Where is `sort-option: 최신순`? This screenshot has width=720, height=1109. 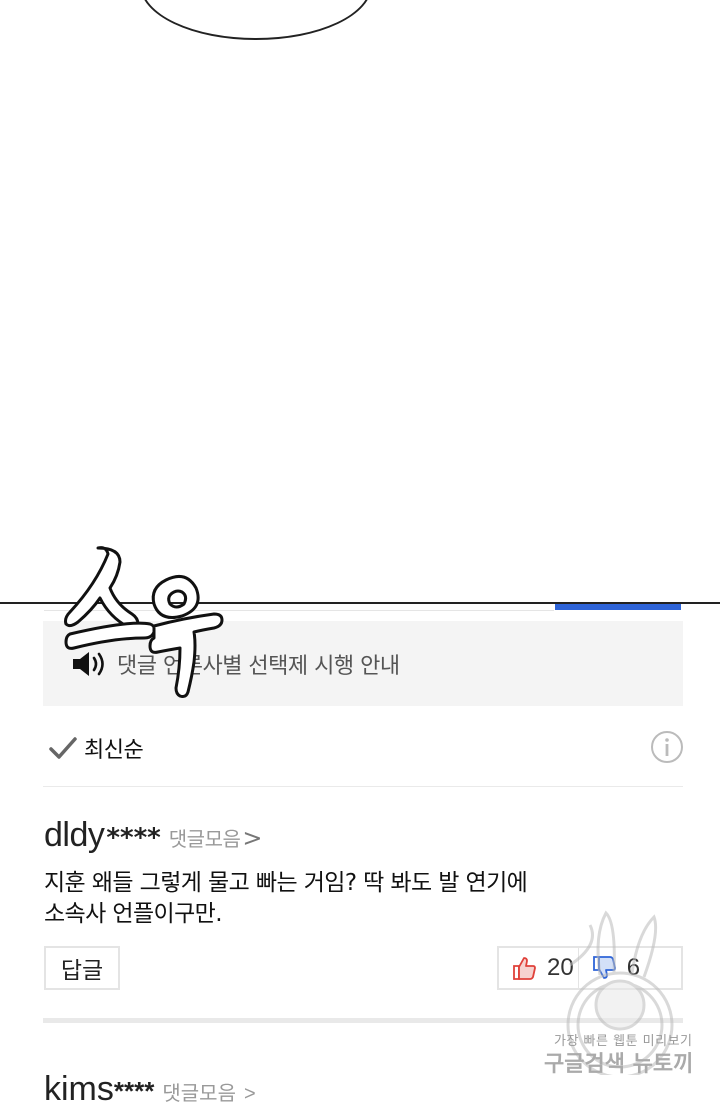 sort-option: 최신순 is located at coordinates (368, 748).